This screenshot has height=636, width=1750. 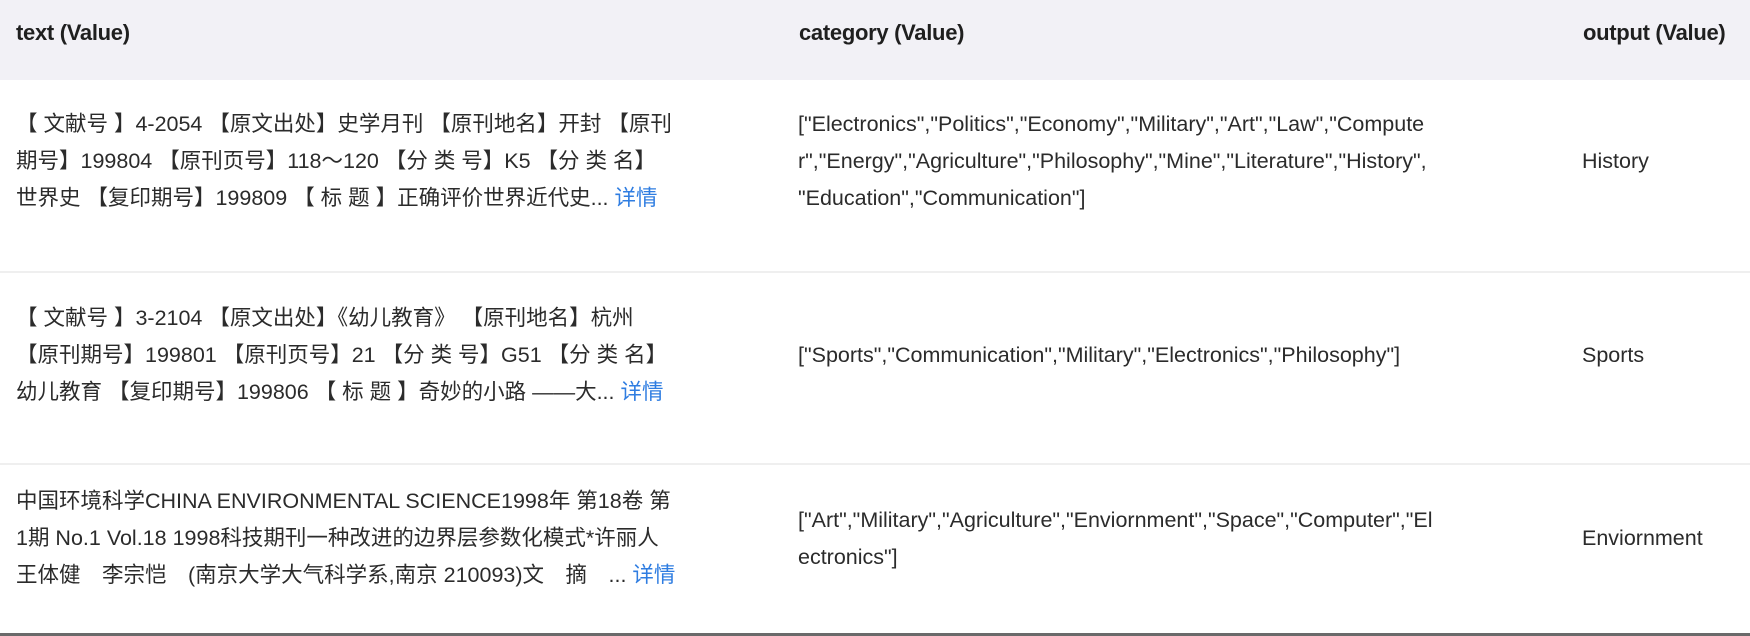 I want to click on output-cell: Sports, so click(x=1613, y=355).